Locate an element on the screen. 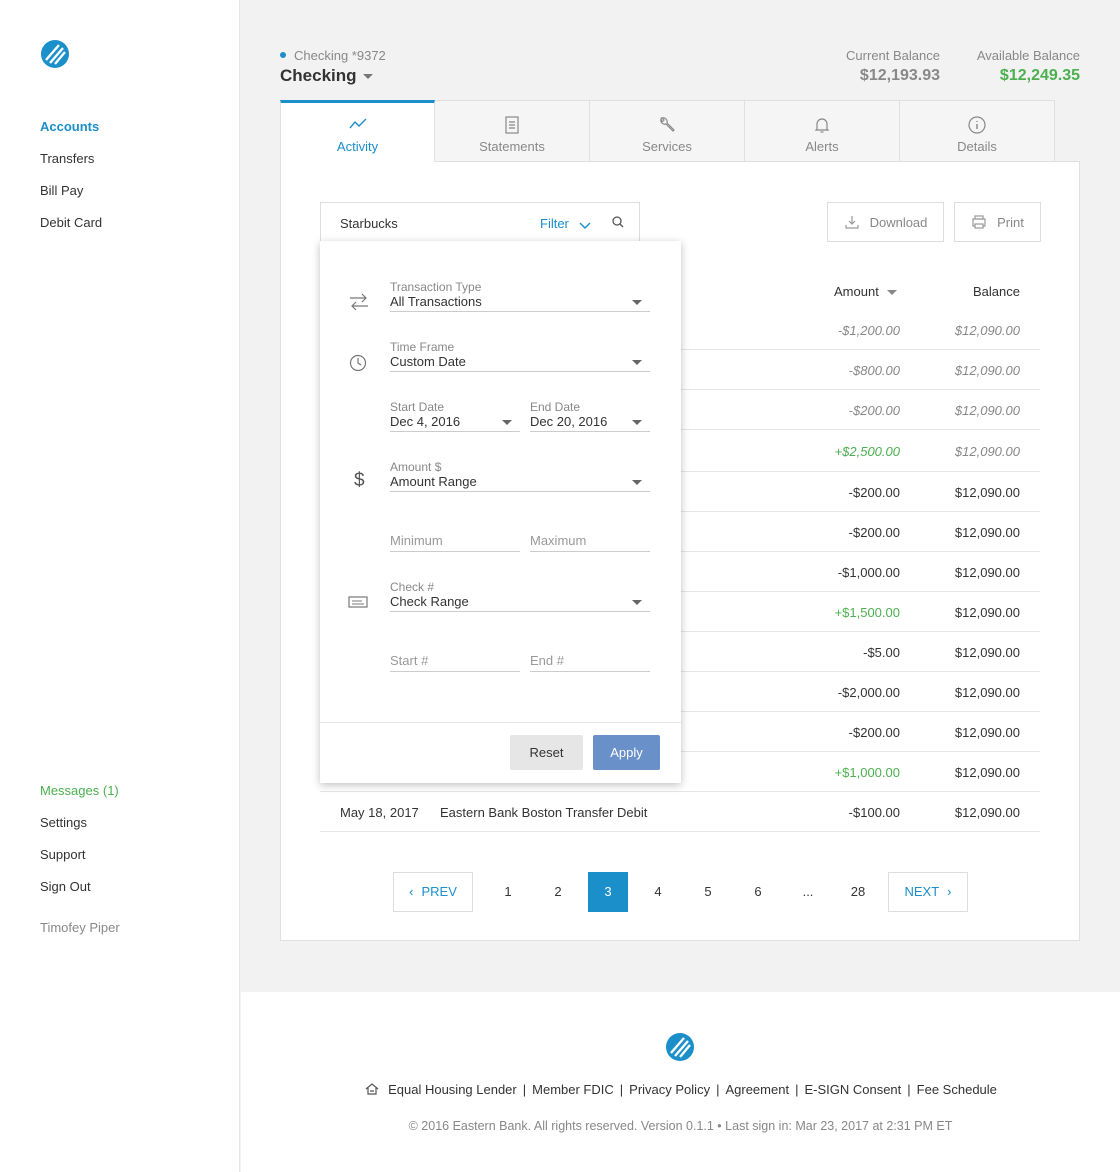 The width and height of the screenshot is (1120, 1172). status-dot is located at coordinates (283, 54).